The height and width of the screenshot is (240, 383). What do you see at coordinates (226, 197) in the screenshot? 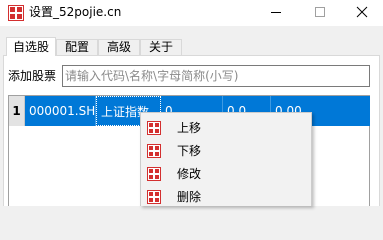
I see `menu-item-delete: 删除` at bounding box center [226, 197].